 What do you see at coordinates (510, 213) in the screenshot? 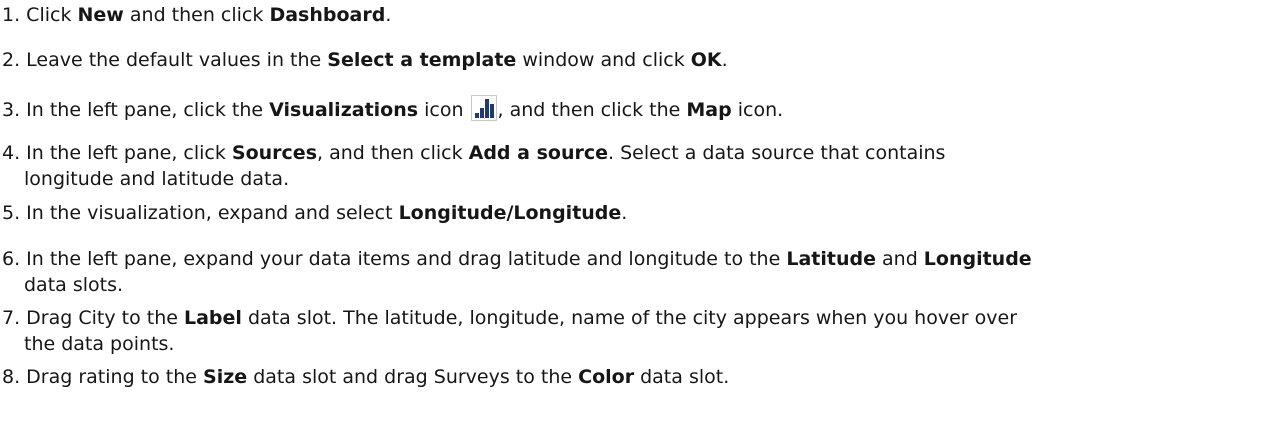
I see `step-emphasis-text: Longitude/Longitude` at bounding box center [510, 213].